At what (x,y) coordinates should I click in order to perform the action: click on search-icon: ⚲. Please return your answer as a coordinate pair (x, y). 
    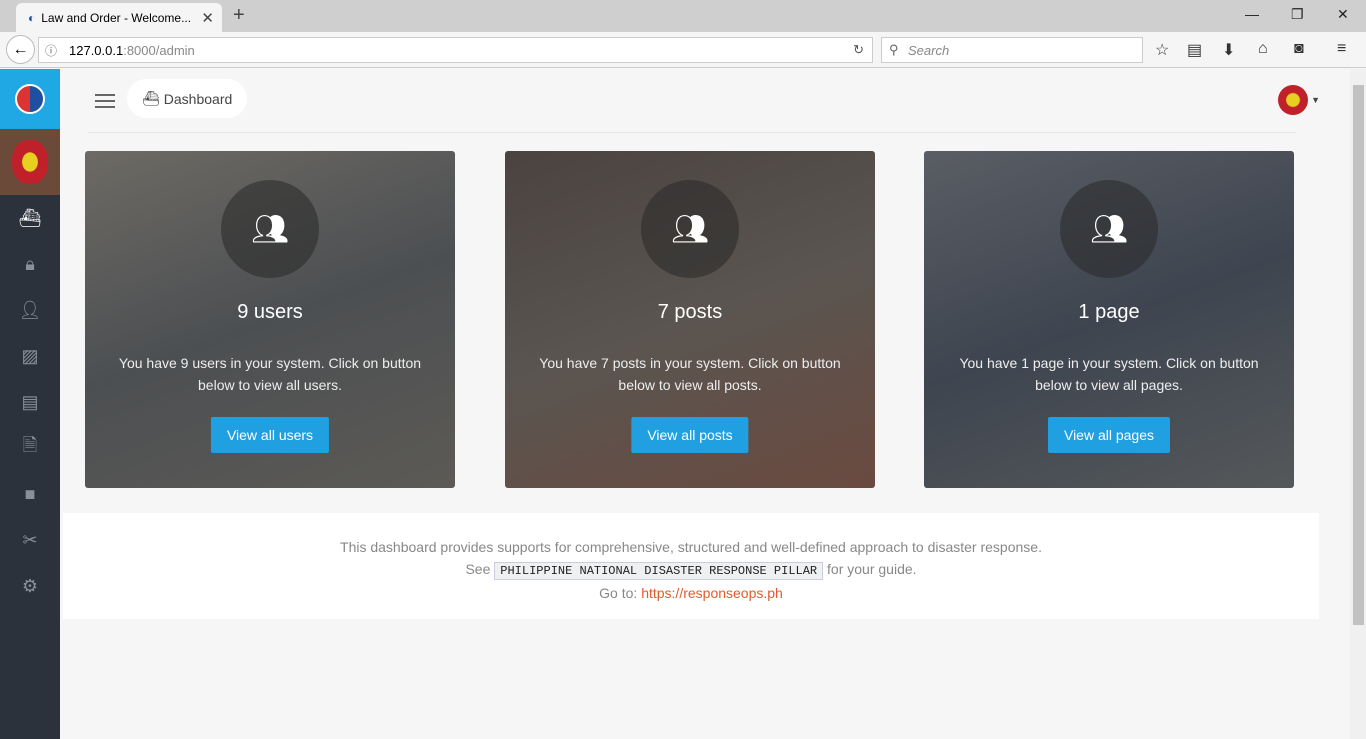
    Looking at the image, I should click on (894, 49).